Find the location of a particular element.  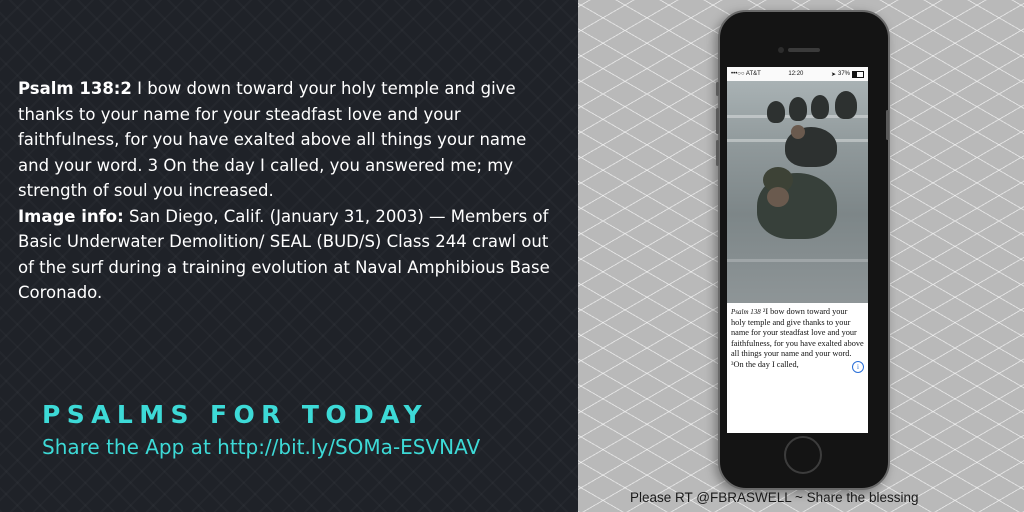

battery-icon is located at coordinates (858, 74).